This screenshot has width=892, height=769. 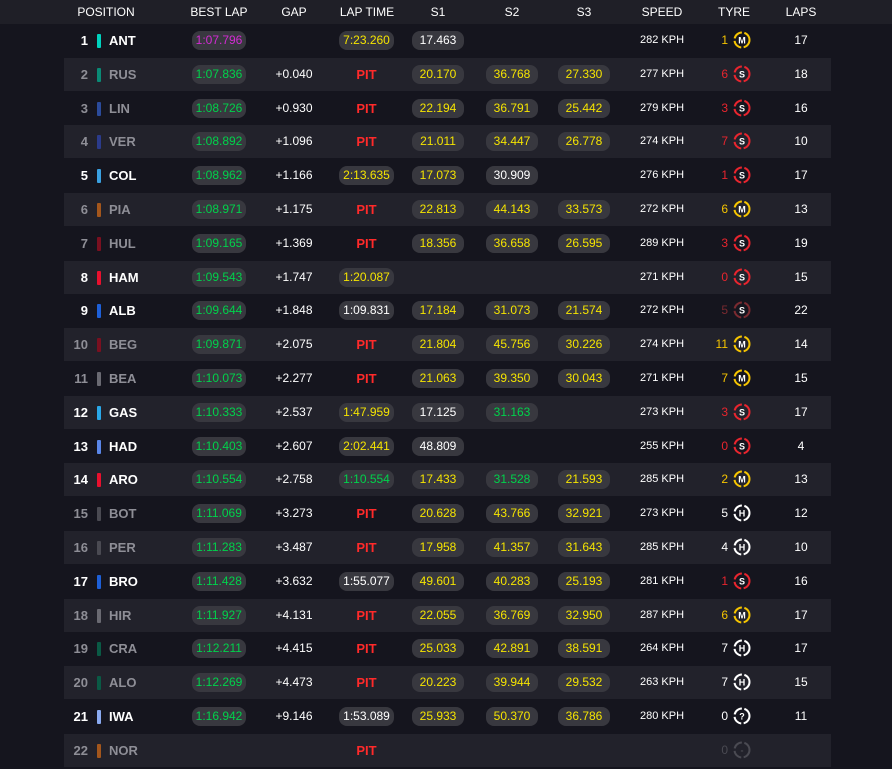 I want to click on driver-code: HAD, so click(x=123, y=446).